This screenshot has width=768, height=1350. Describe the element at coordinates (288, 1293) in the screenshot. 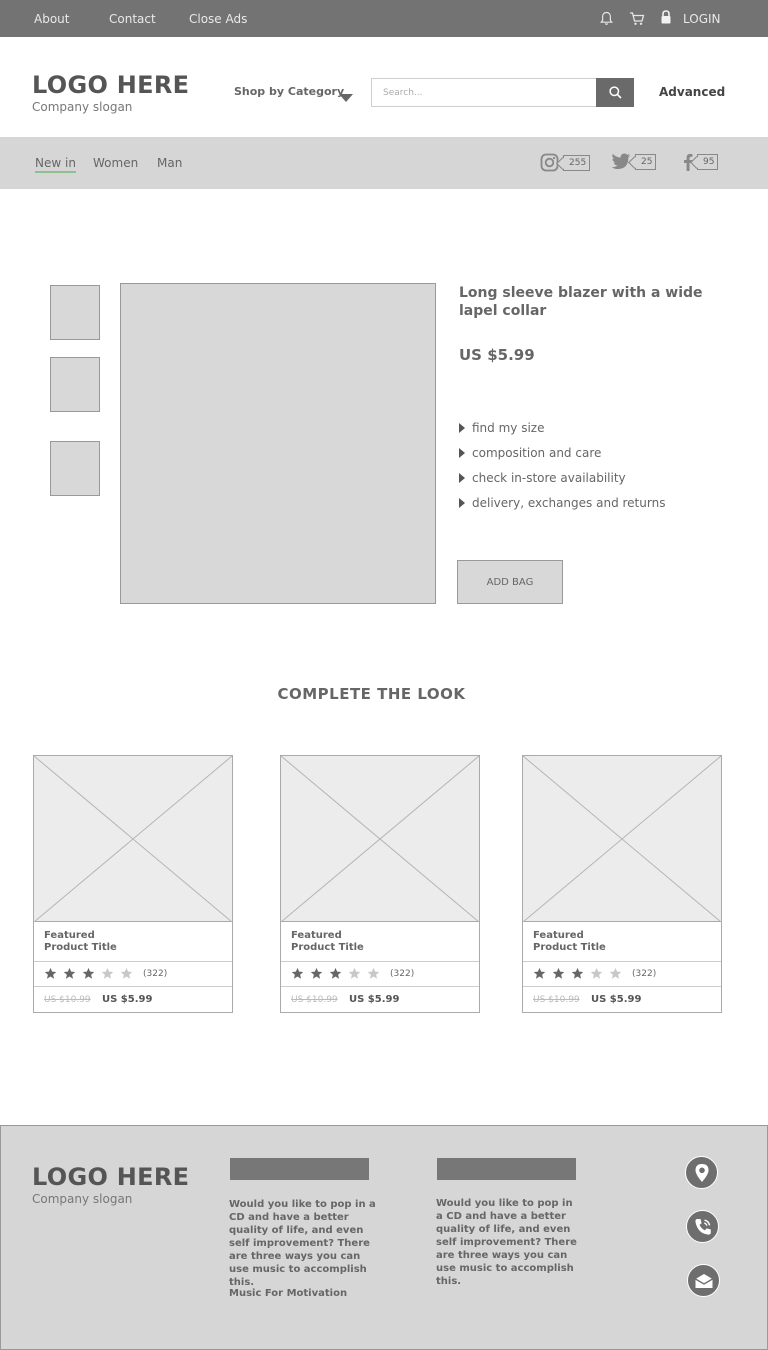

I see `music-for-motivation-link: Music For Motivation` at that location.